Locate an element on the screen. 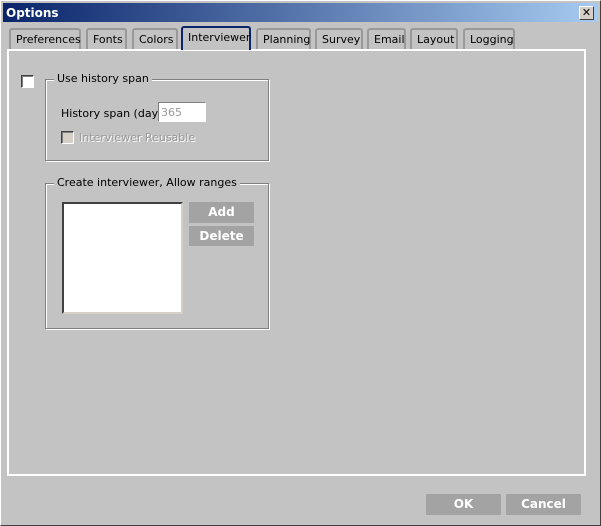 The height and width of the screenshot is (526, 601). interviewer-reusable-checkbox is located at coordinates (67, 137).